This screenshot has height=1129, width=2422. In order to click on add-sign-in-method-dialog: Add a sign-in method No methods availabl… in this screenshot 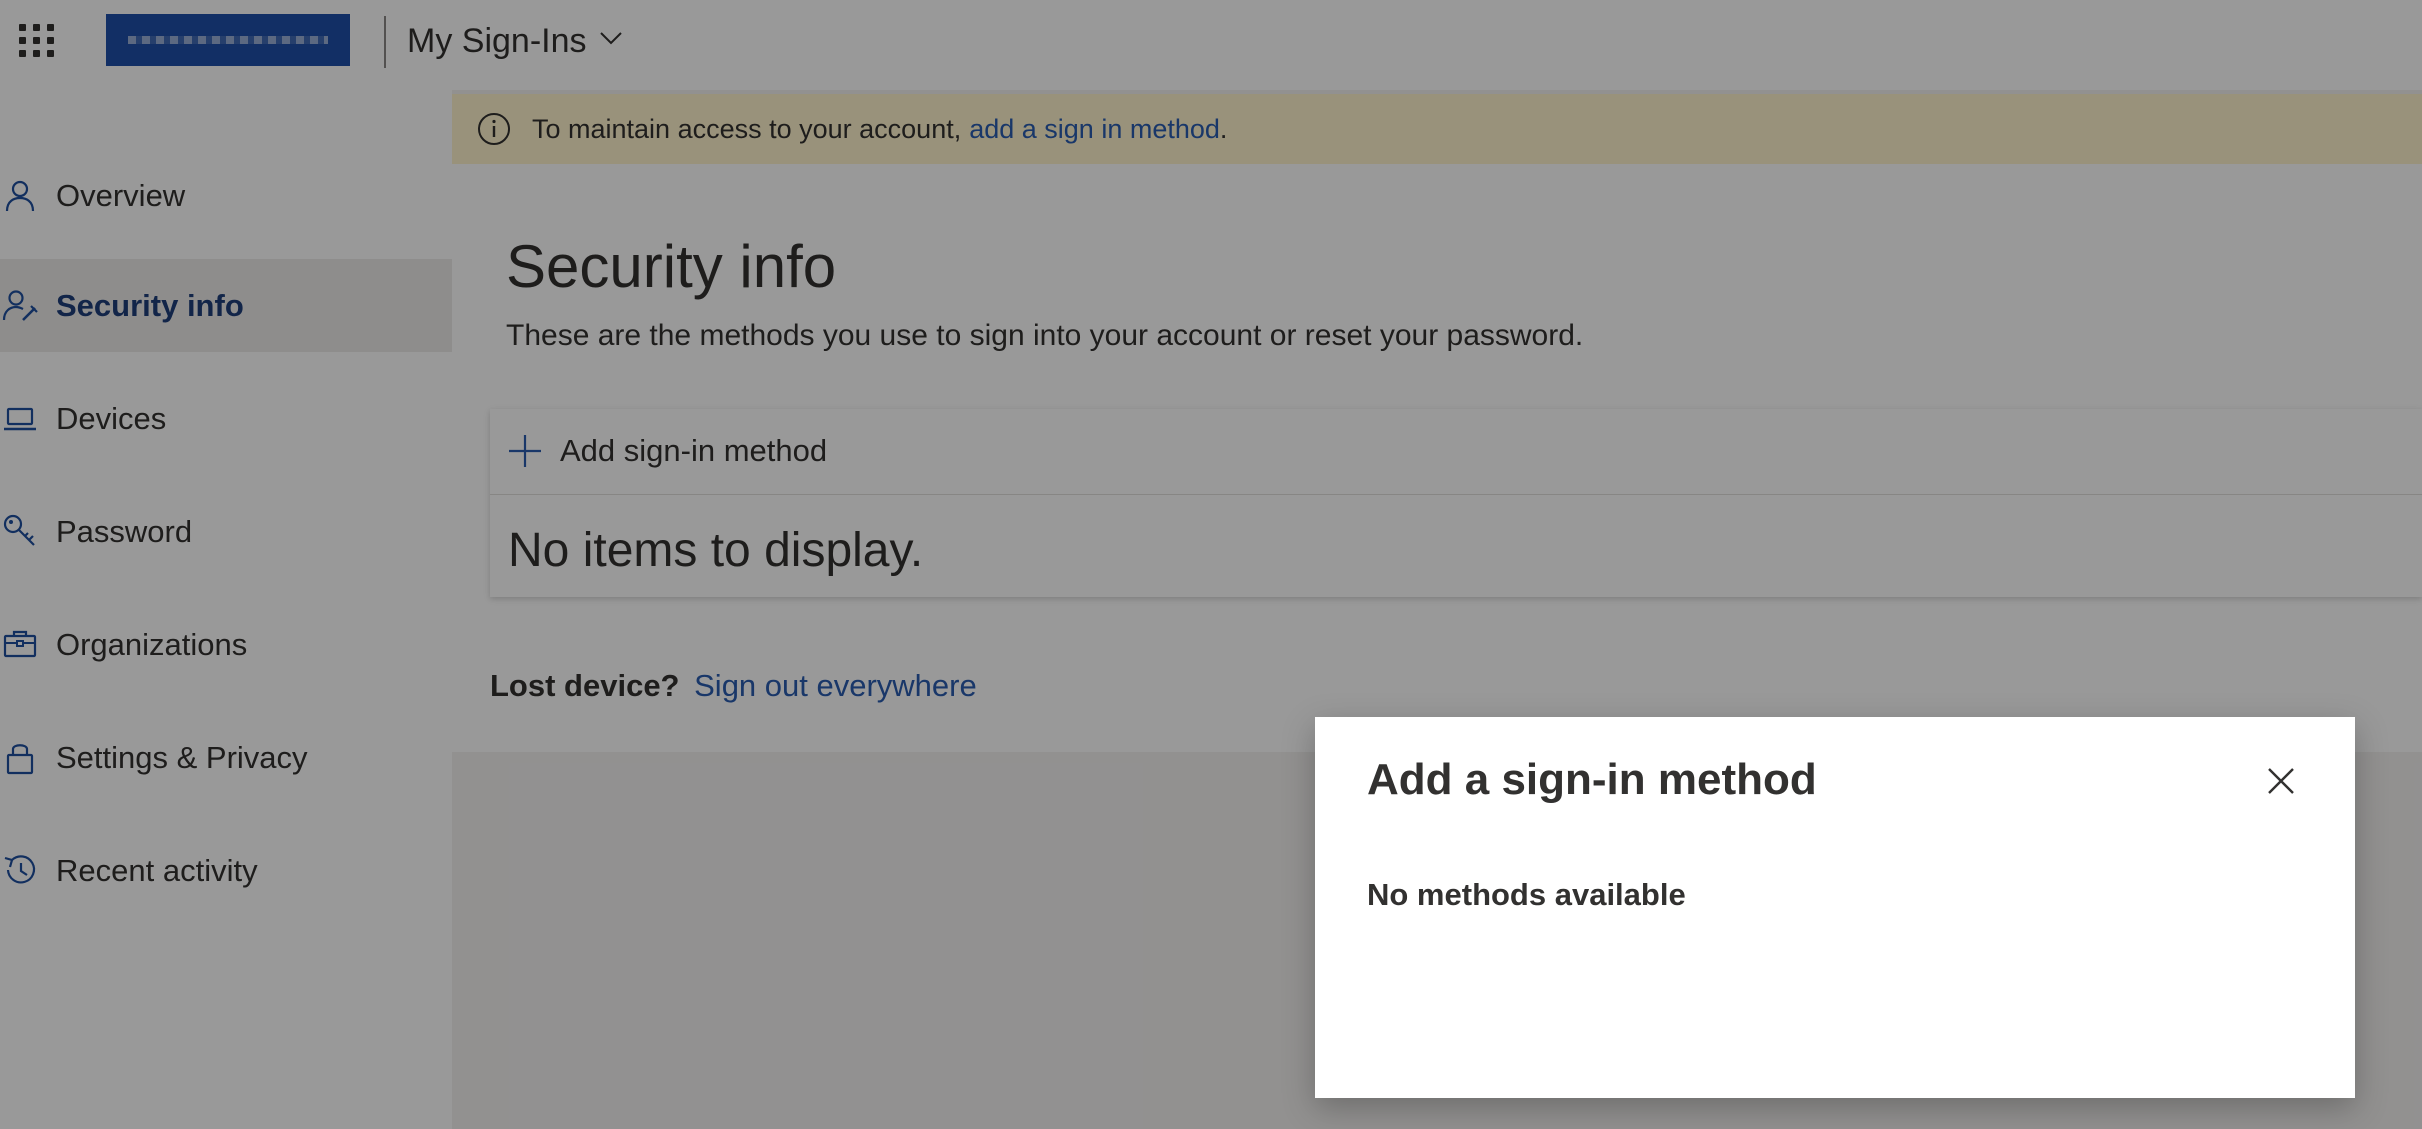, I will do `click(1835, 907)`.